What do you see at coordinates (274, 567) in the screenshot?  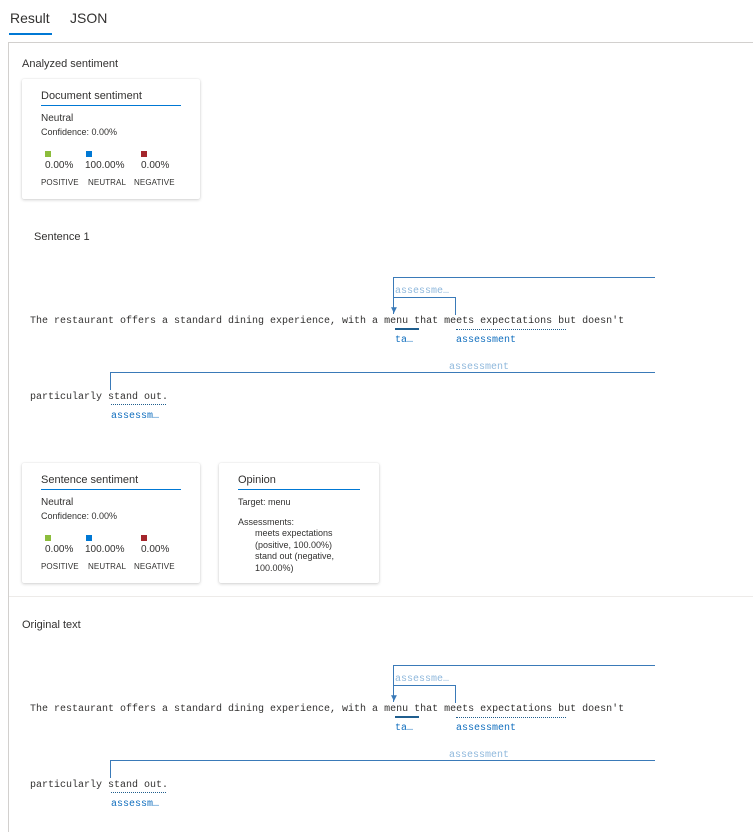 I see `opinion-assessment-line: 100.00%)` at bounding box center [274, 567].